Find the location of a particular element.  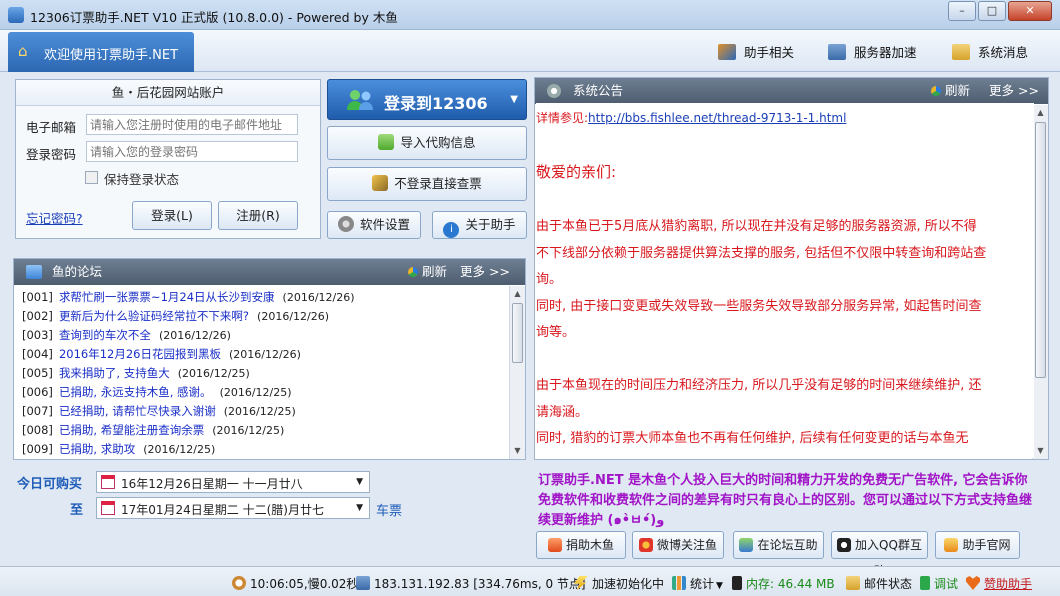

status-memory: 内存: 46.44 MB is located at coordinates (783, 583).